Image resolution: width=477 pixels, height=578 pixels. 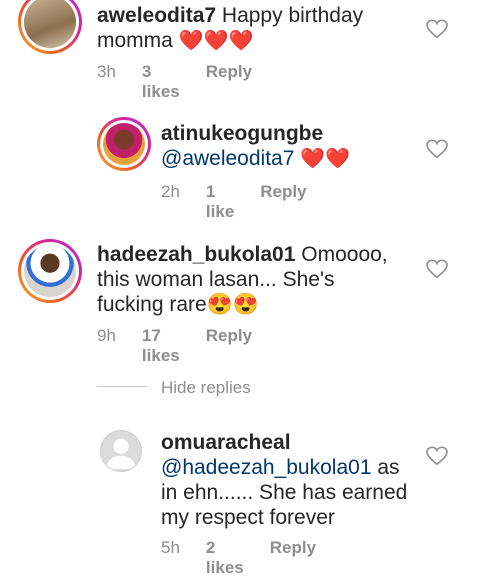 What do you see at coordinates (225, 558) in the screenshot?
I see `likes-count: 2 likes` at bounding box center [225, 558].